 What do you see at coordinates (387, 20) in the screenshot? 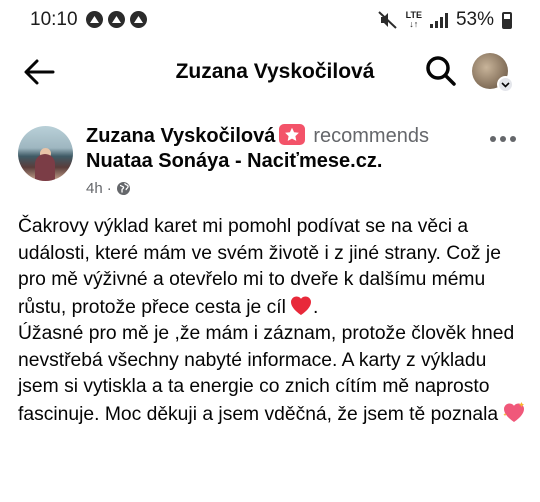
I see `mute-icon` at bounding box center [387, 20].